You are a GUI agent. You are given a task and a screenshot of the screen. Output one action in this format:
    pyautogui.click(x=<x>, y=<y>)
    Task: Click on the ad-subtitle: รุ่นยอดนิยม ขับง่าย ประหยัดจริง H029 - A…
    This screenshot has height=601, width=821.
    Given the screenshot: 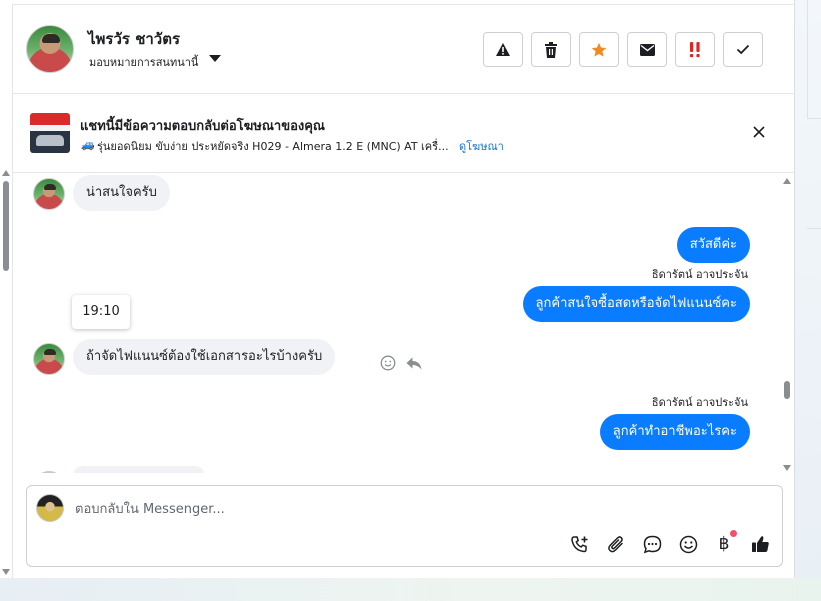 What is the action you would take?
    pyautogui.click(x=273, y=146)
    